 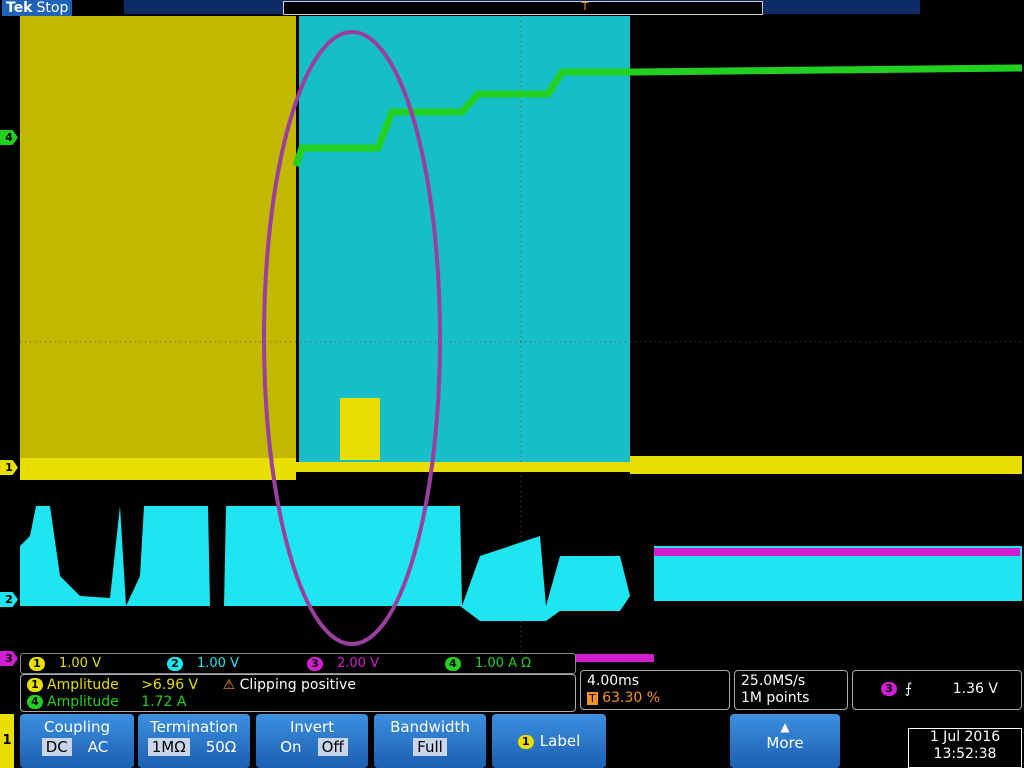 I want to click on label-title: Label, so click(x=560, y=741).